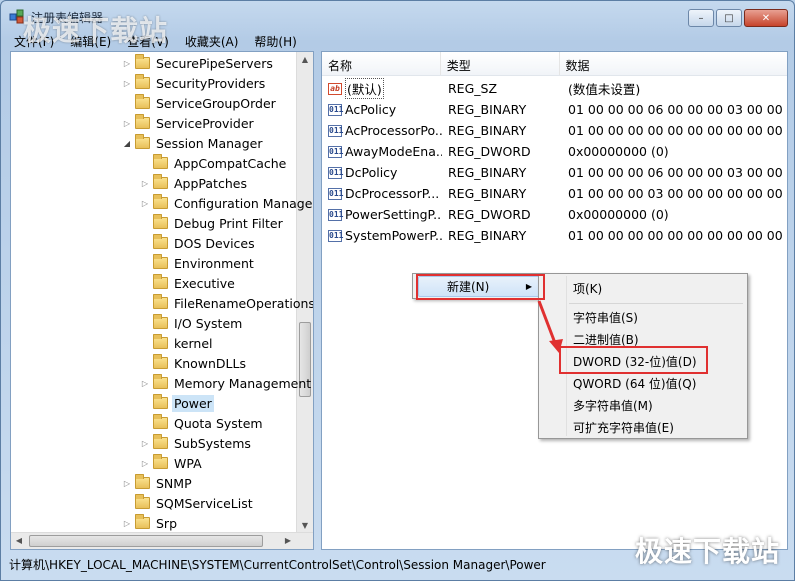  Describe the element at coordinates (188, 283) in the screenshot. I see `tree-item: Executive` at that location.